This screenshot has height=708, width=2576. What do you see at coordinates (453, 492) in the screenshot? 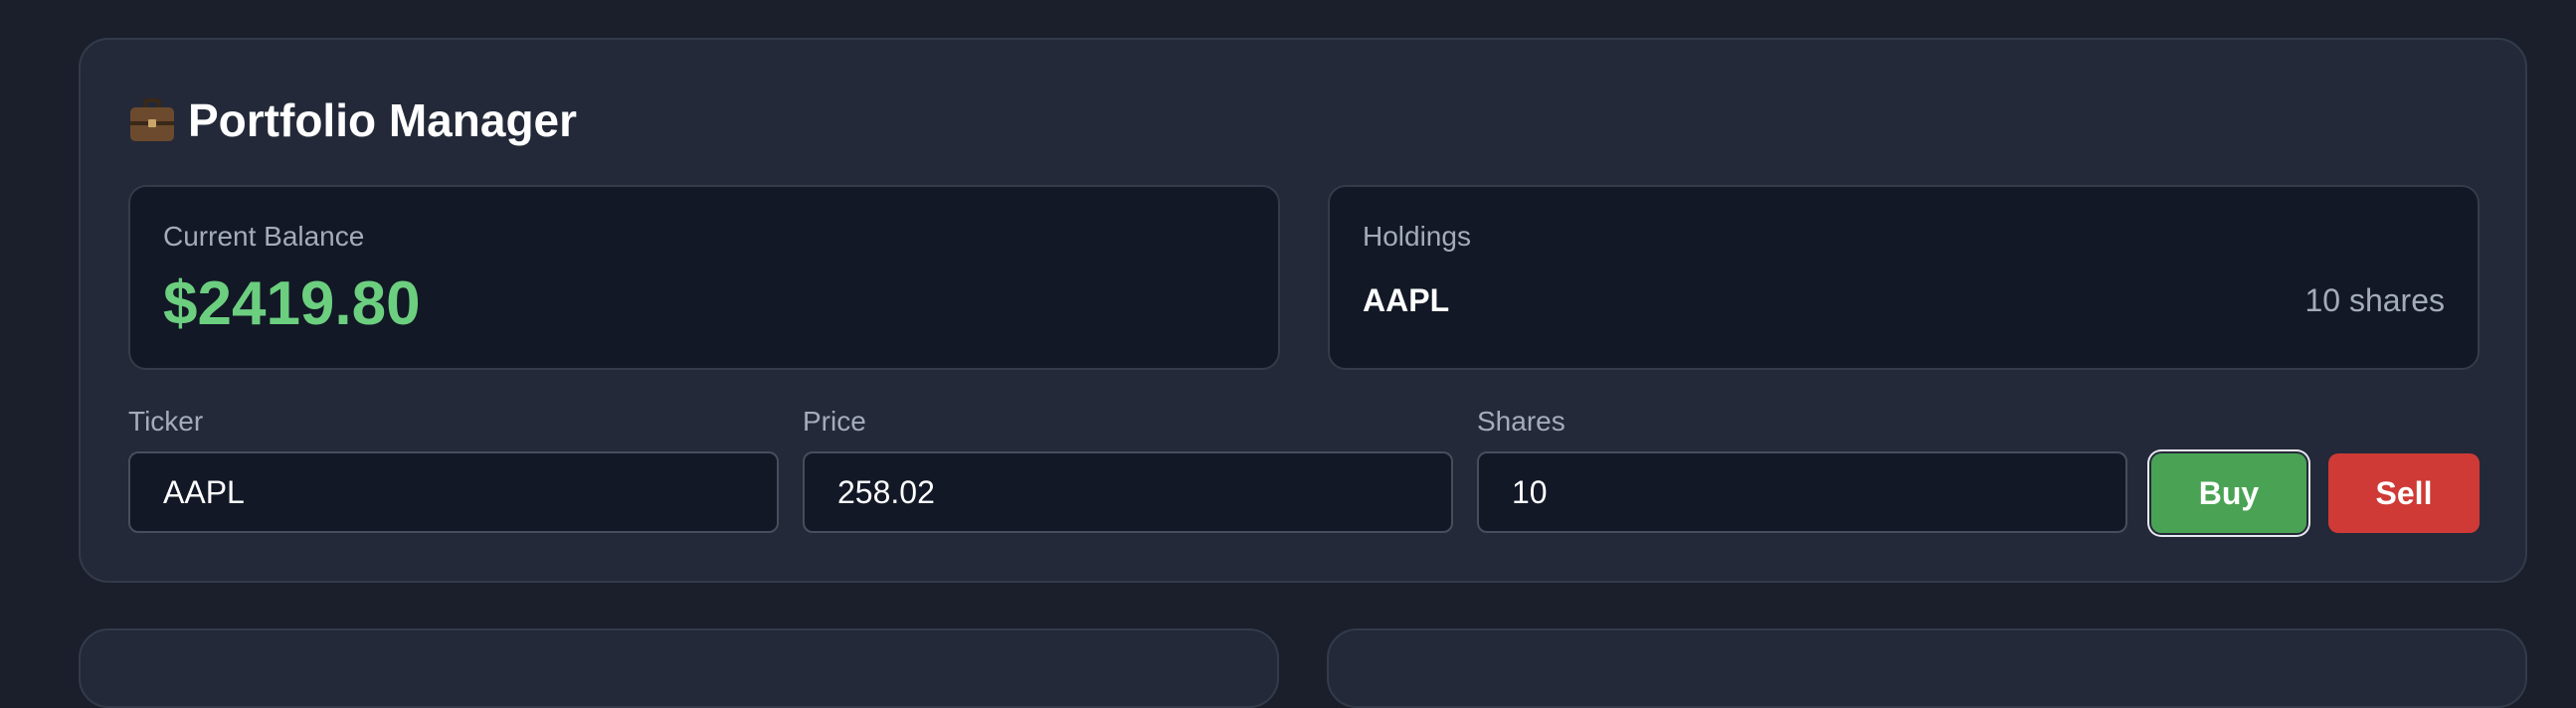
I see `ticker-input` at bounding box center [453, 492].